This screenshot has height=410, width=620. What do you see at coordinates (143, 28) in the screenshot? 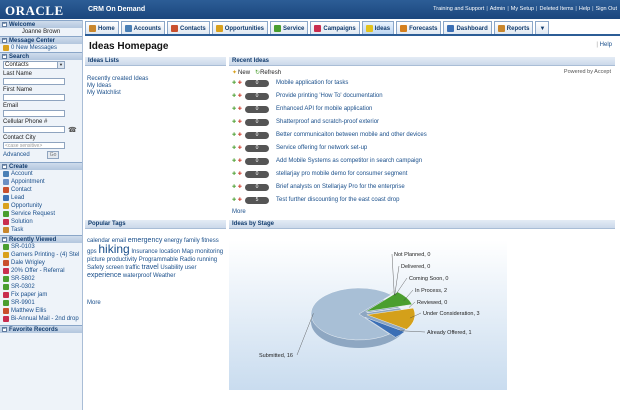
I see `tab-accounts: Accounts` at bounding box center [143, 28].